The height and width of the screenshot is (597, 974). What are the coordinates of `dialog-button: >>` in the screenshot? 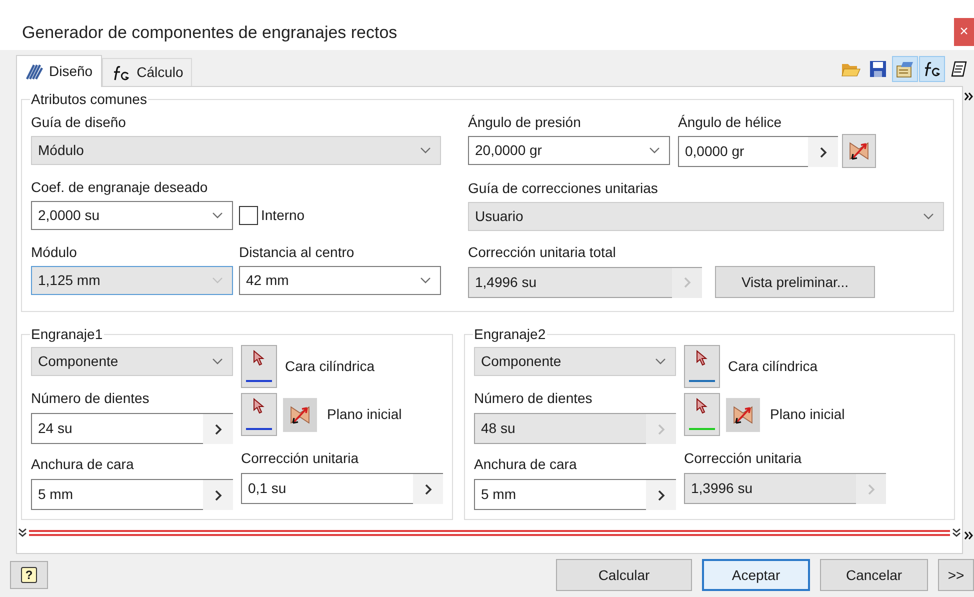 It's located at (956, 575).